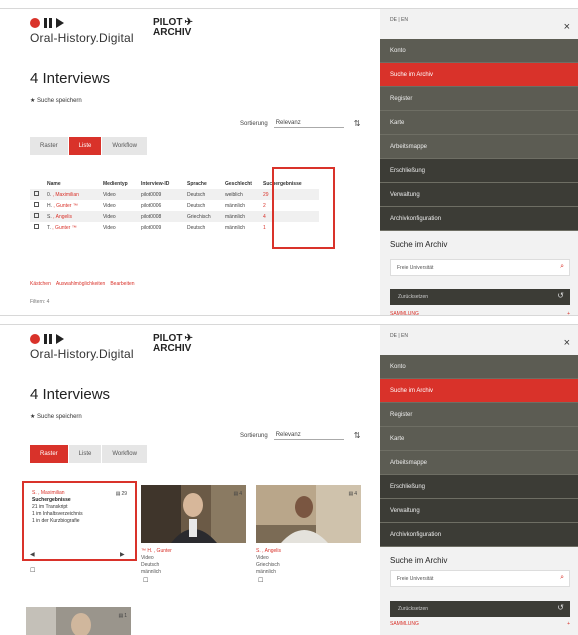  I want to click on hit-badge: ▤ 4, so click(352, 494).